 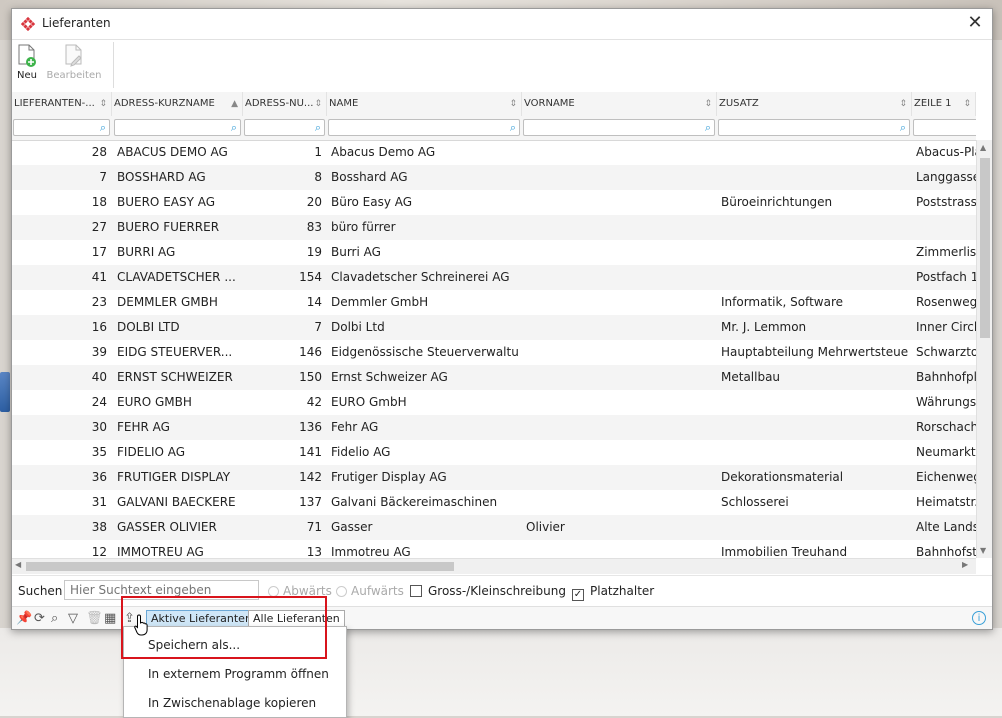 I want to click on filter-input-zeile1, so click(x=944, y=127).